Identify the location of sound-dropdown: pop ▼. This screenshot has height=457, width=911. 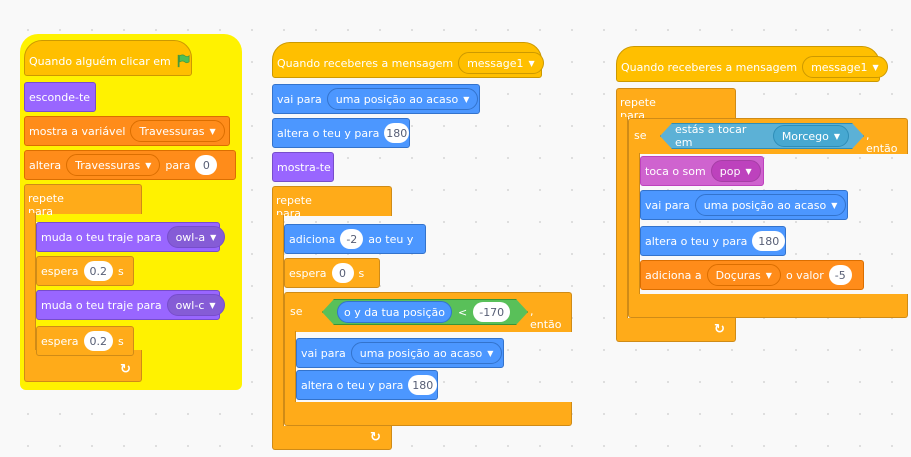
(735, 171).